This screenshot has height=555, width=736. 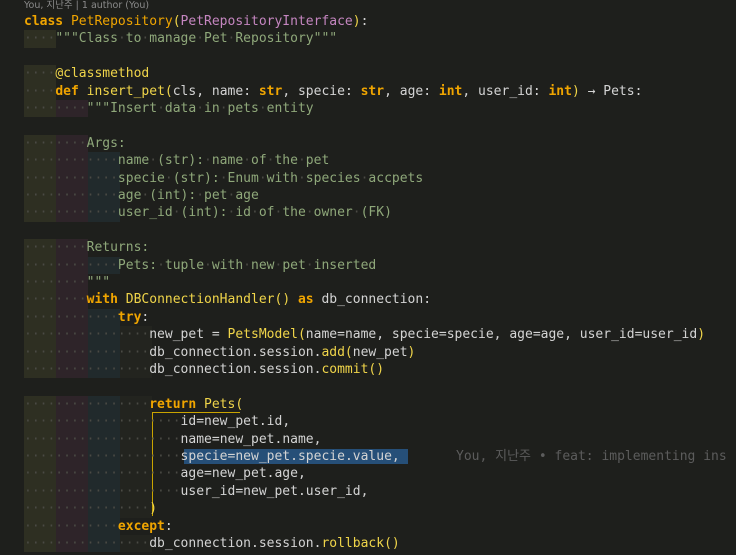 What do you see at coordinates (591, 456) in the screenshot?
I see `inline-git-blame: You, 지난주 • feat: implementing ins` at bounding box center [591, 456].